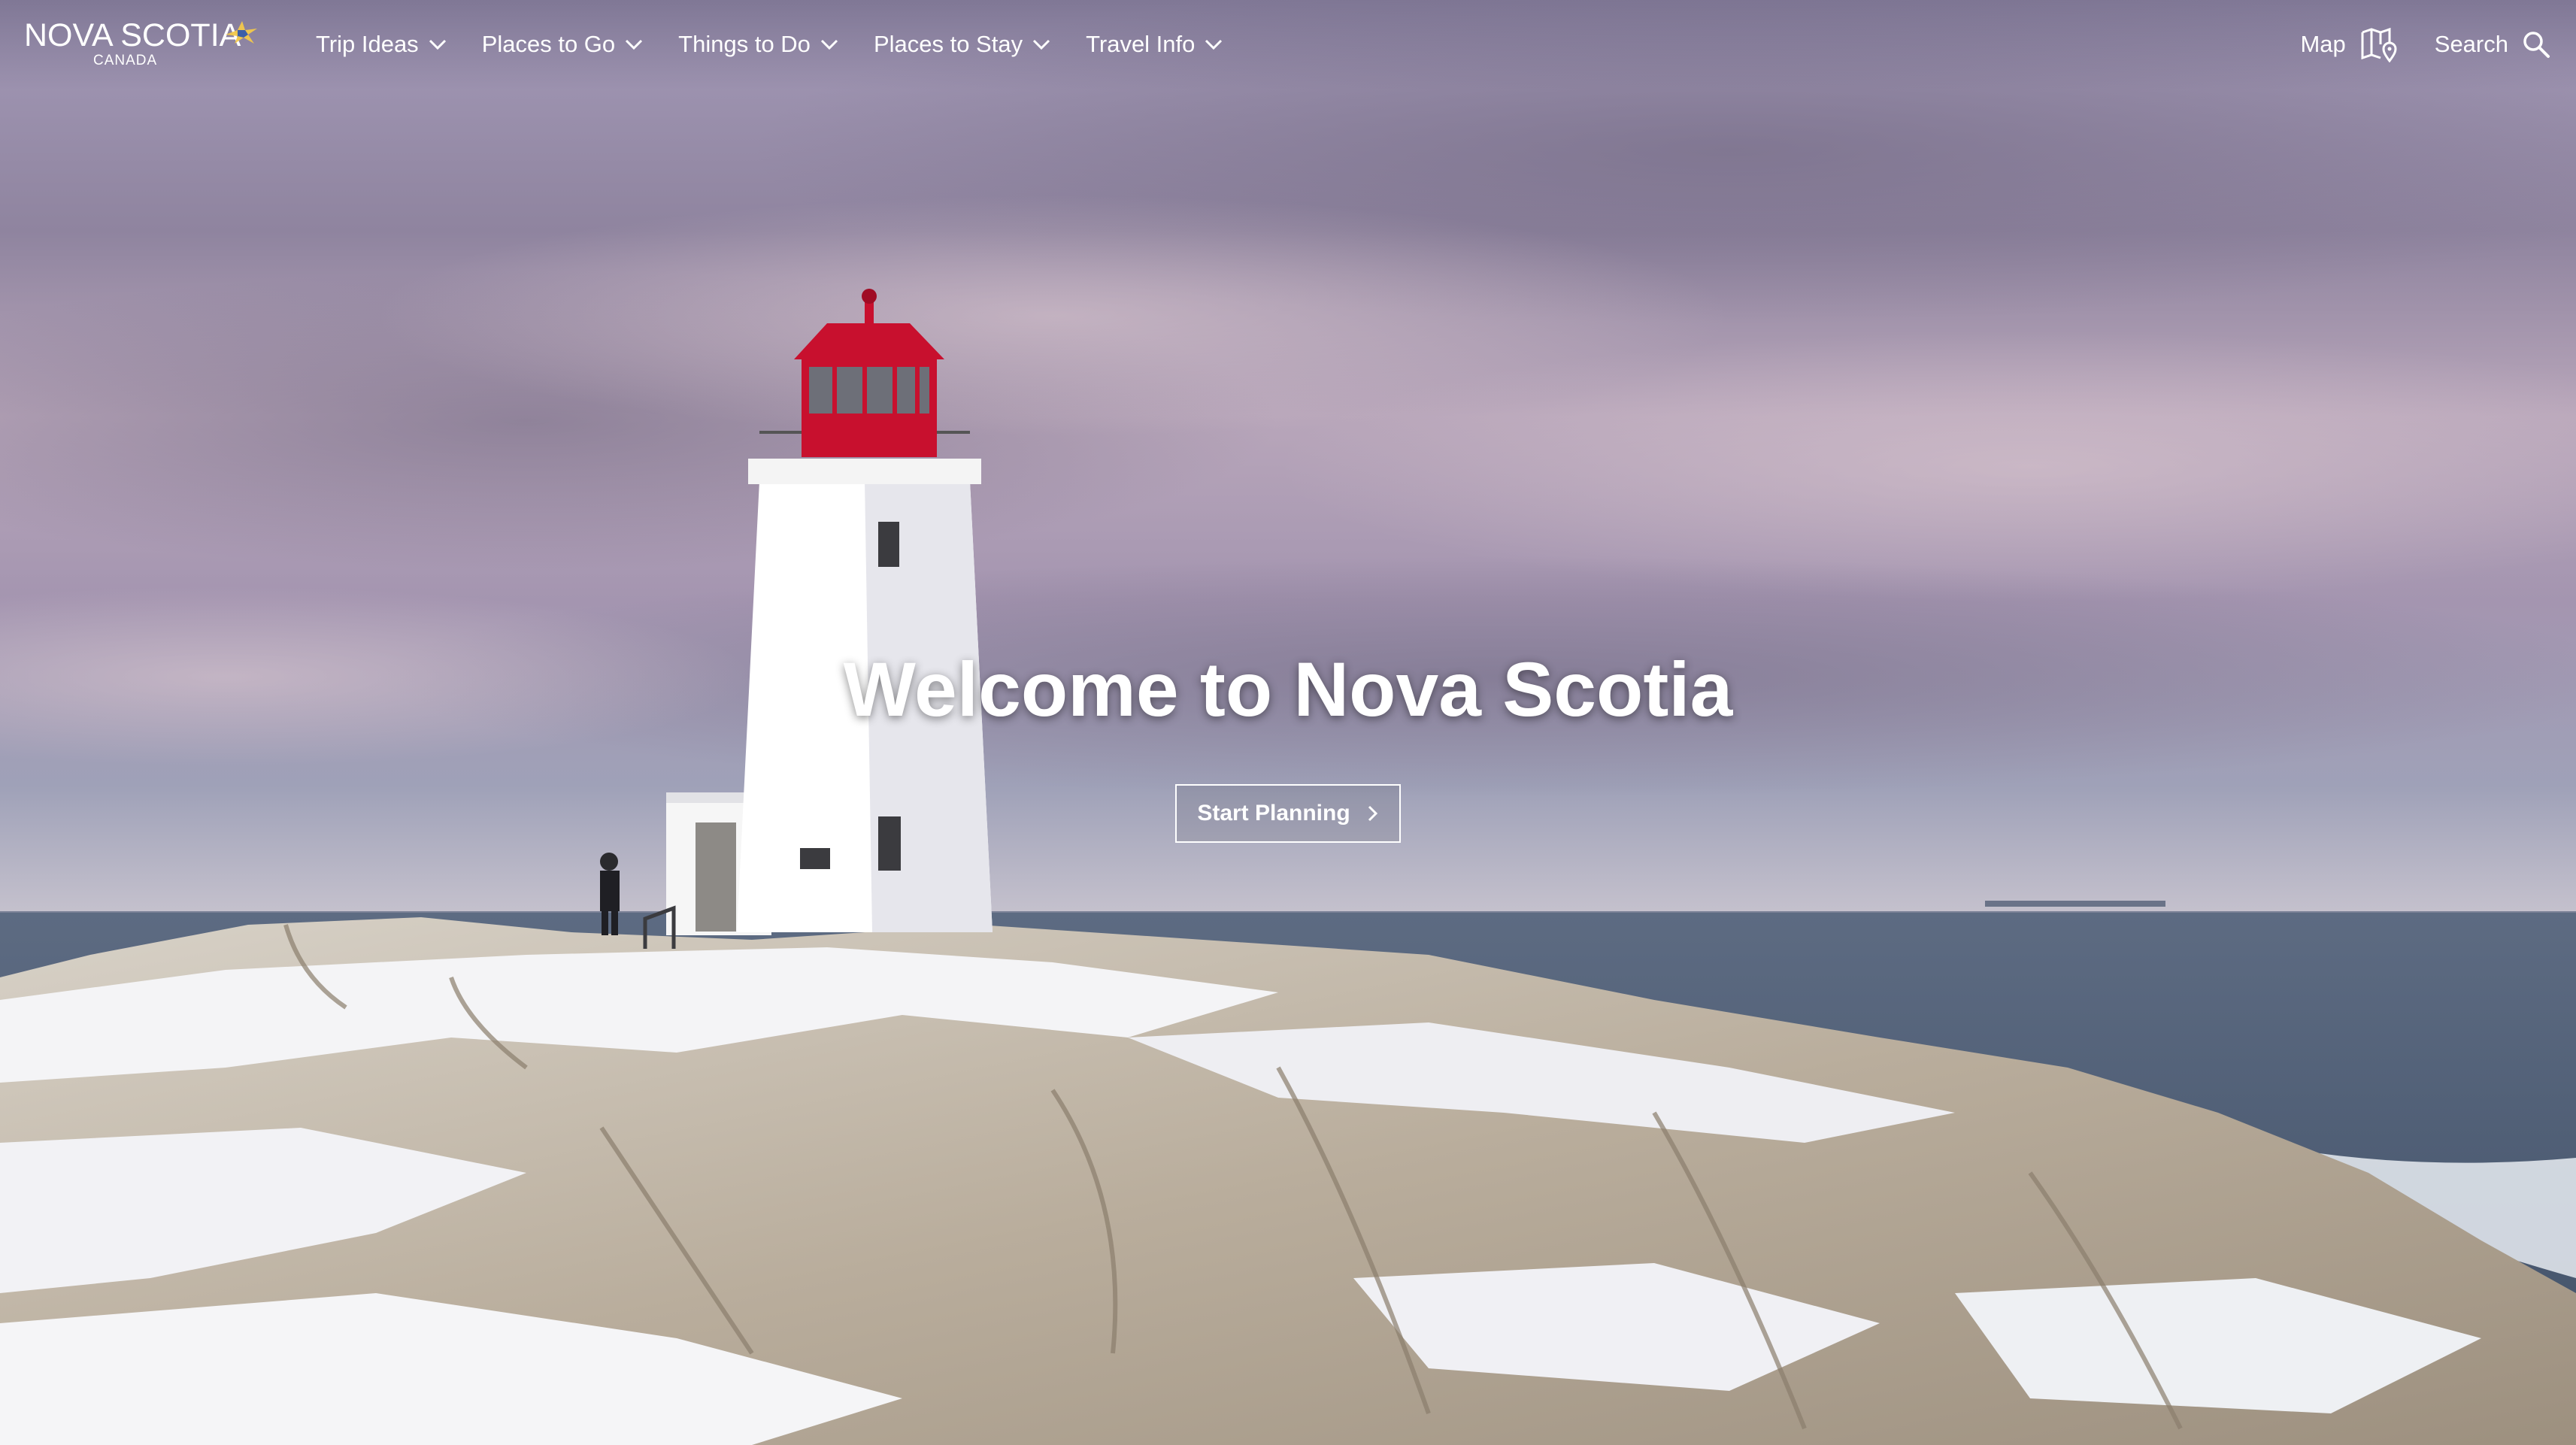 The height and width of the screenshot is (1445, 2576). What do you see at coordinates (2407, 44) in the screenshot?
I see `utility-menu: Map Search` at bounding box center [2407, 44].